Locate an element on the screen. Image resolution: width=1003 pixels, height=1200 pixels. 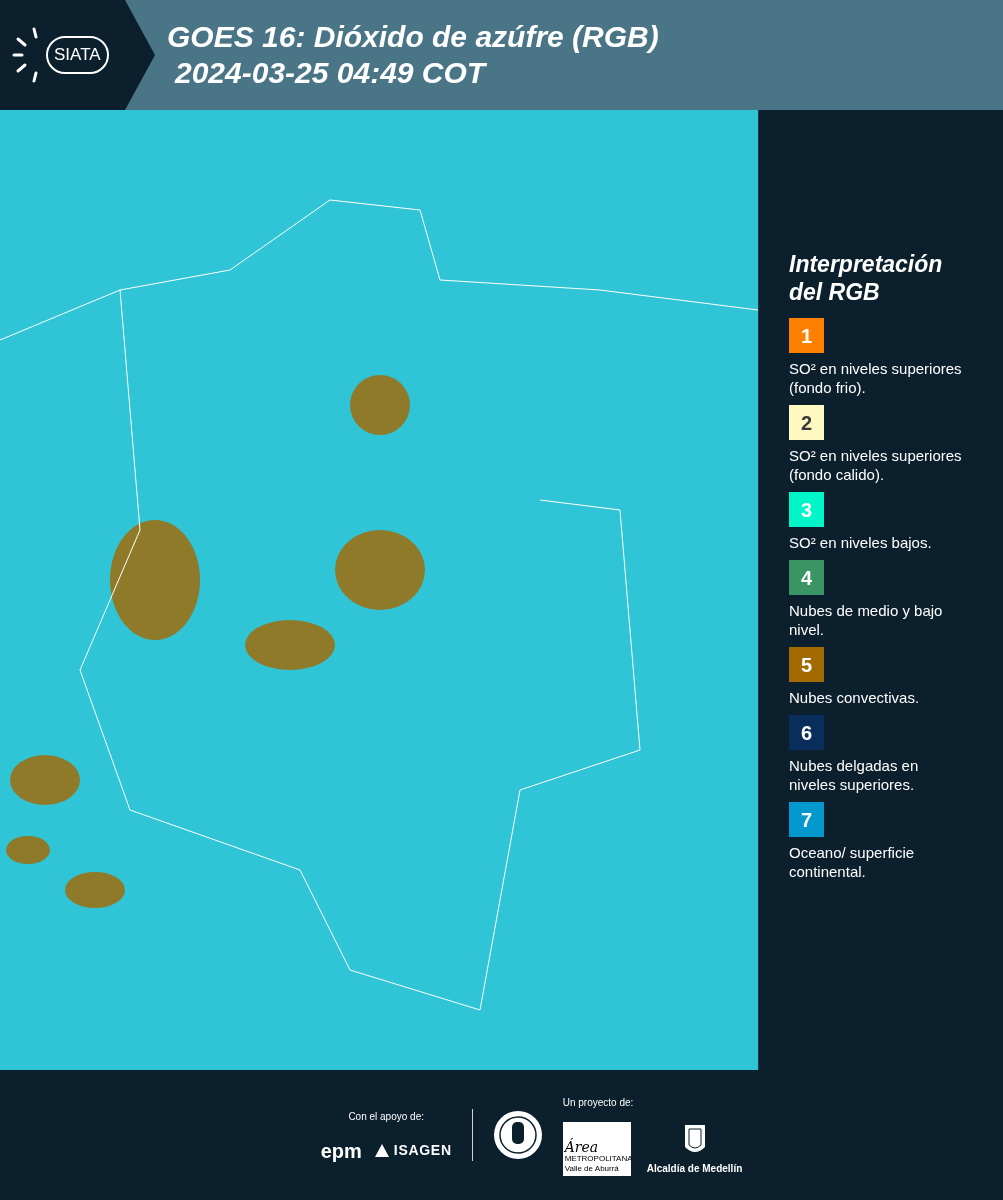
area-logo-text: Área is located at coordinates (582, 1146).